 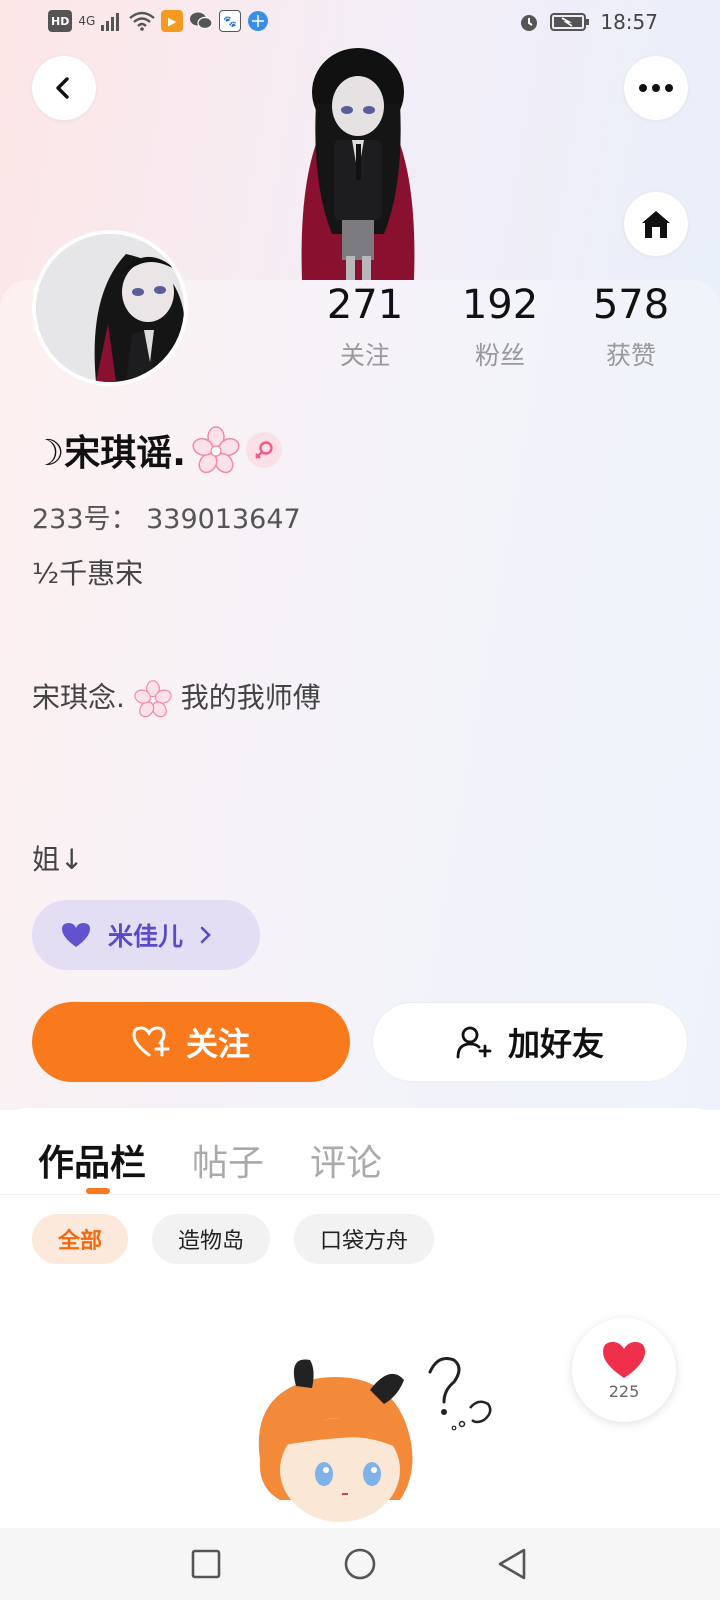 I want to click on status-bar: HD 4G ▶ 🐾 18:57, so click(x=360, y=22).